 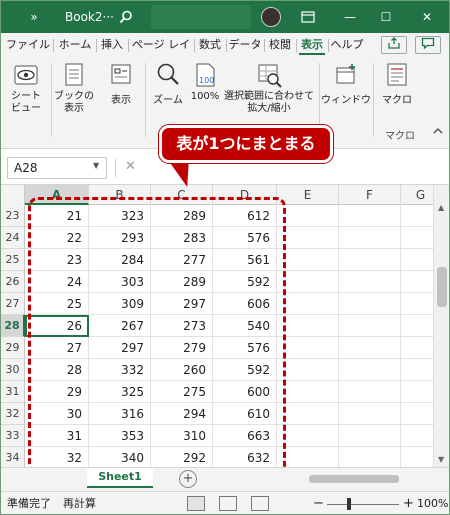 What do you see at coordinates (13, 436) in the screenshot?
I see `row-header: 33` at bounding box center [13, 436].